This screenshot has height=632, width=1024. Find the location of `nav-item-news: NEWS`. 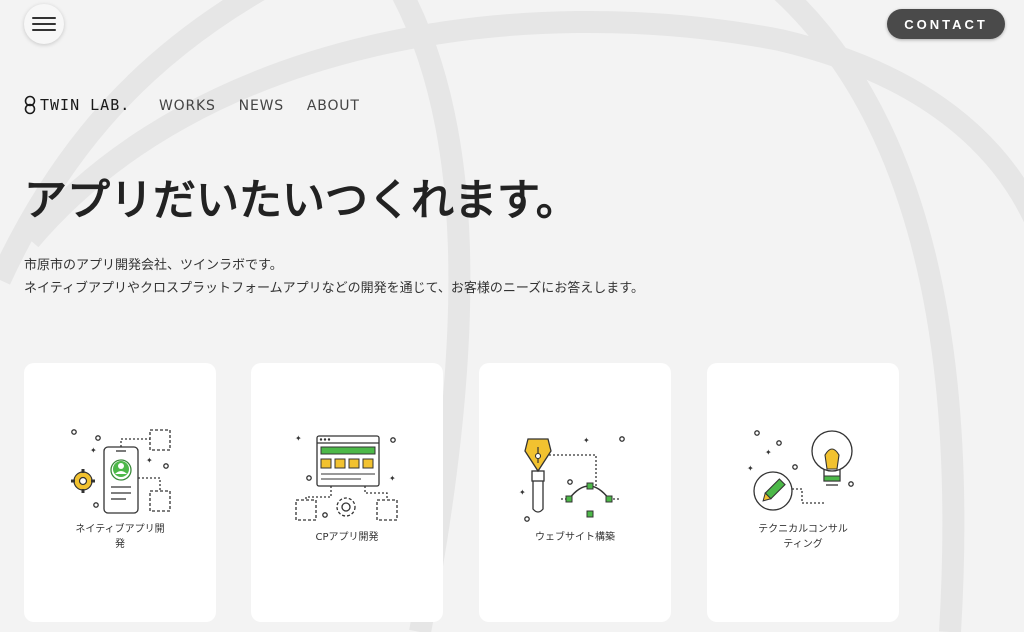

nav-item-news: NEWS is located at coordinates (261, 106).